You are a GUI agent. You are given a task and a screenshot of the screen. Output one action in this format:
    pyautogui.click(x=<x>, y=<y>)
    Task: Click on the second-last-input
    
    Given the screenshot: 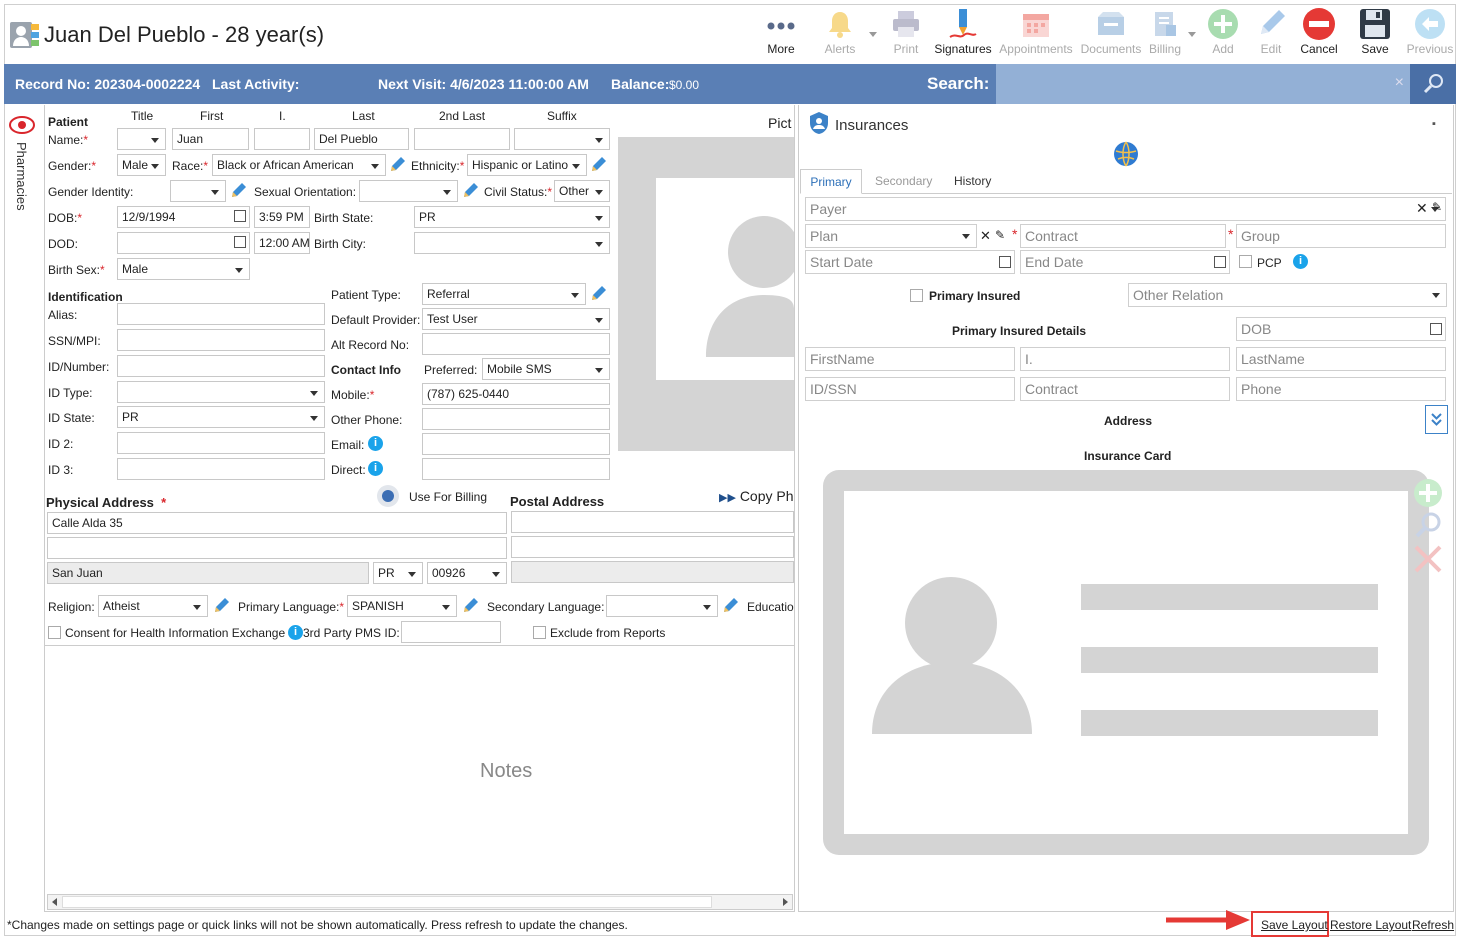 What is the action you would take?
    pyautogui.click(x=462, y=139)
    